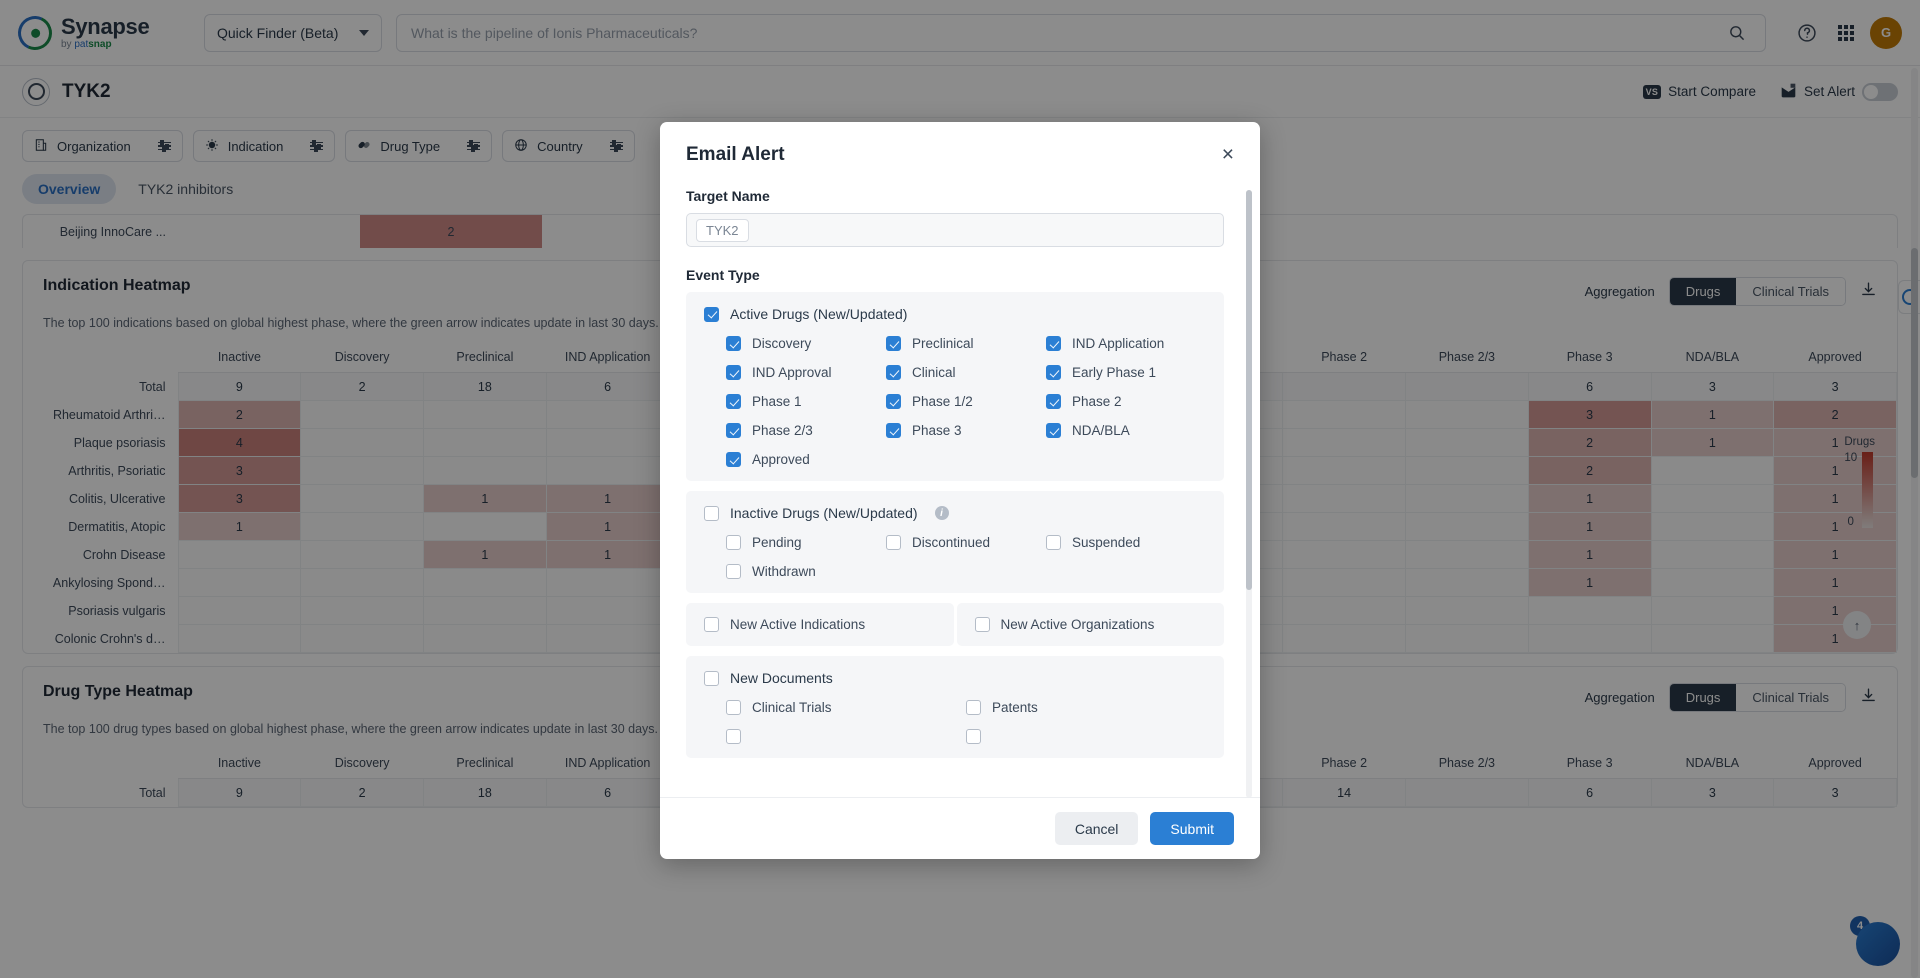 This screenshot has height=978, width=1920. I want to click on option-suspended: Suspended, so click(1126, 542).